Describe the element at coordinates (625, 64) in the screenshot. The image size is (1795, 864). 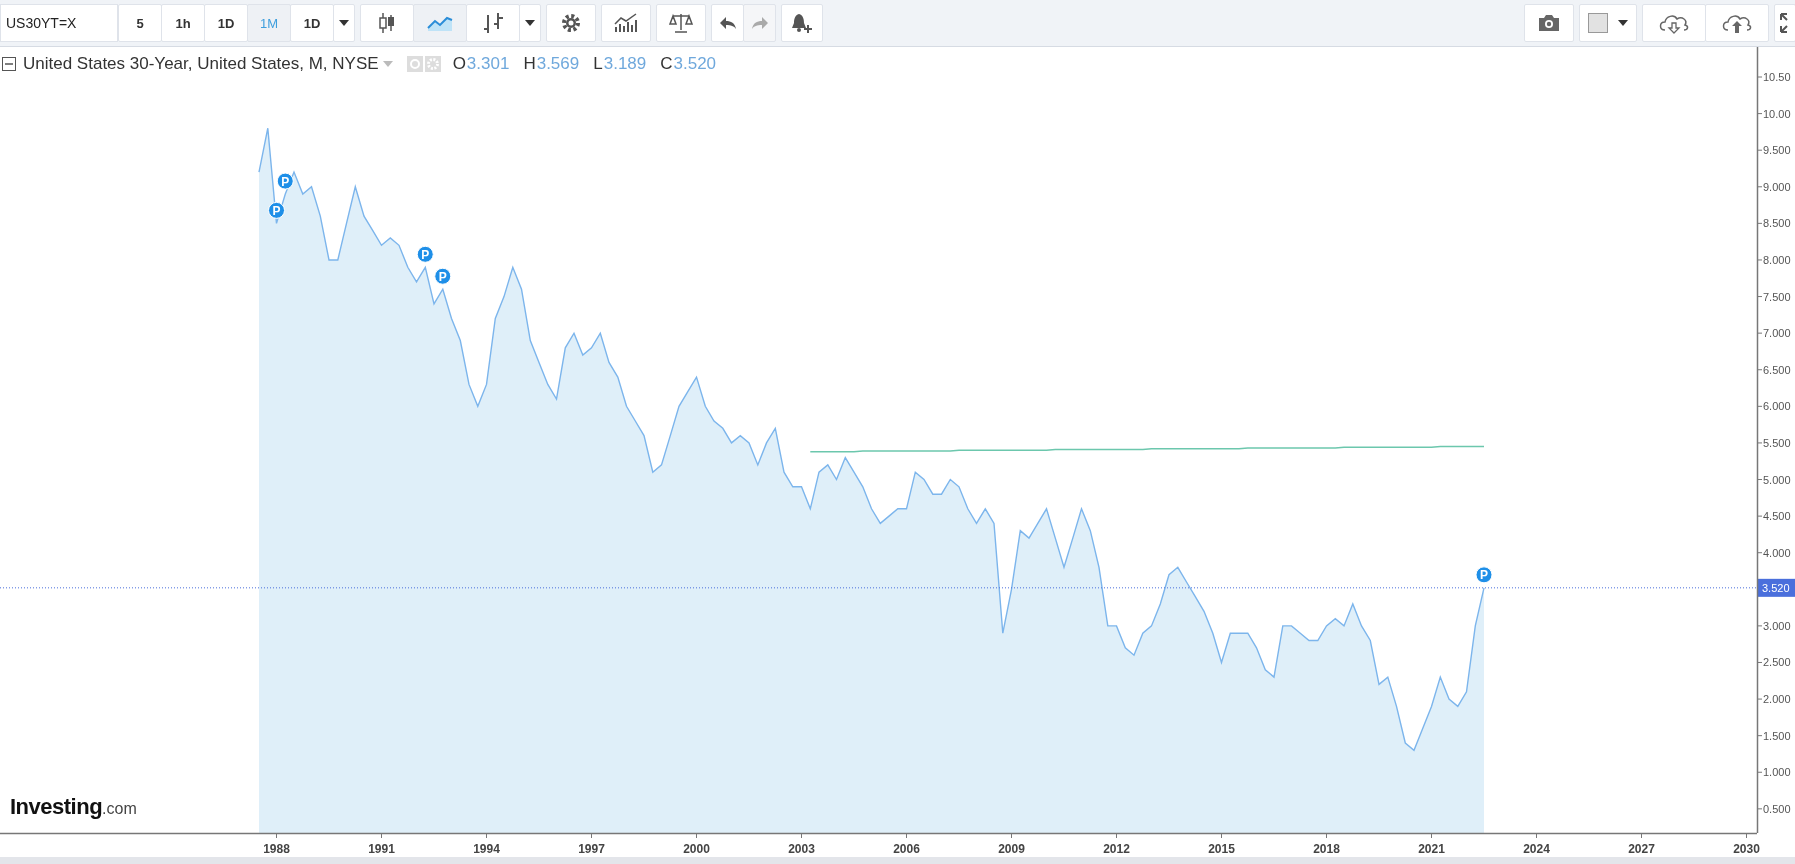
I see `ohlc-value: 3.189` at that location.